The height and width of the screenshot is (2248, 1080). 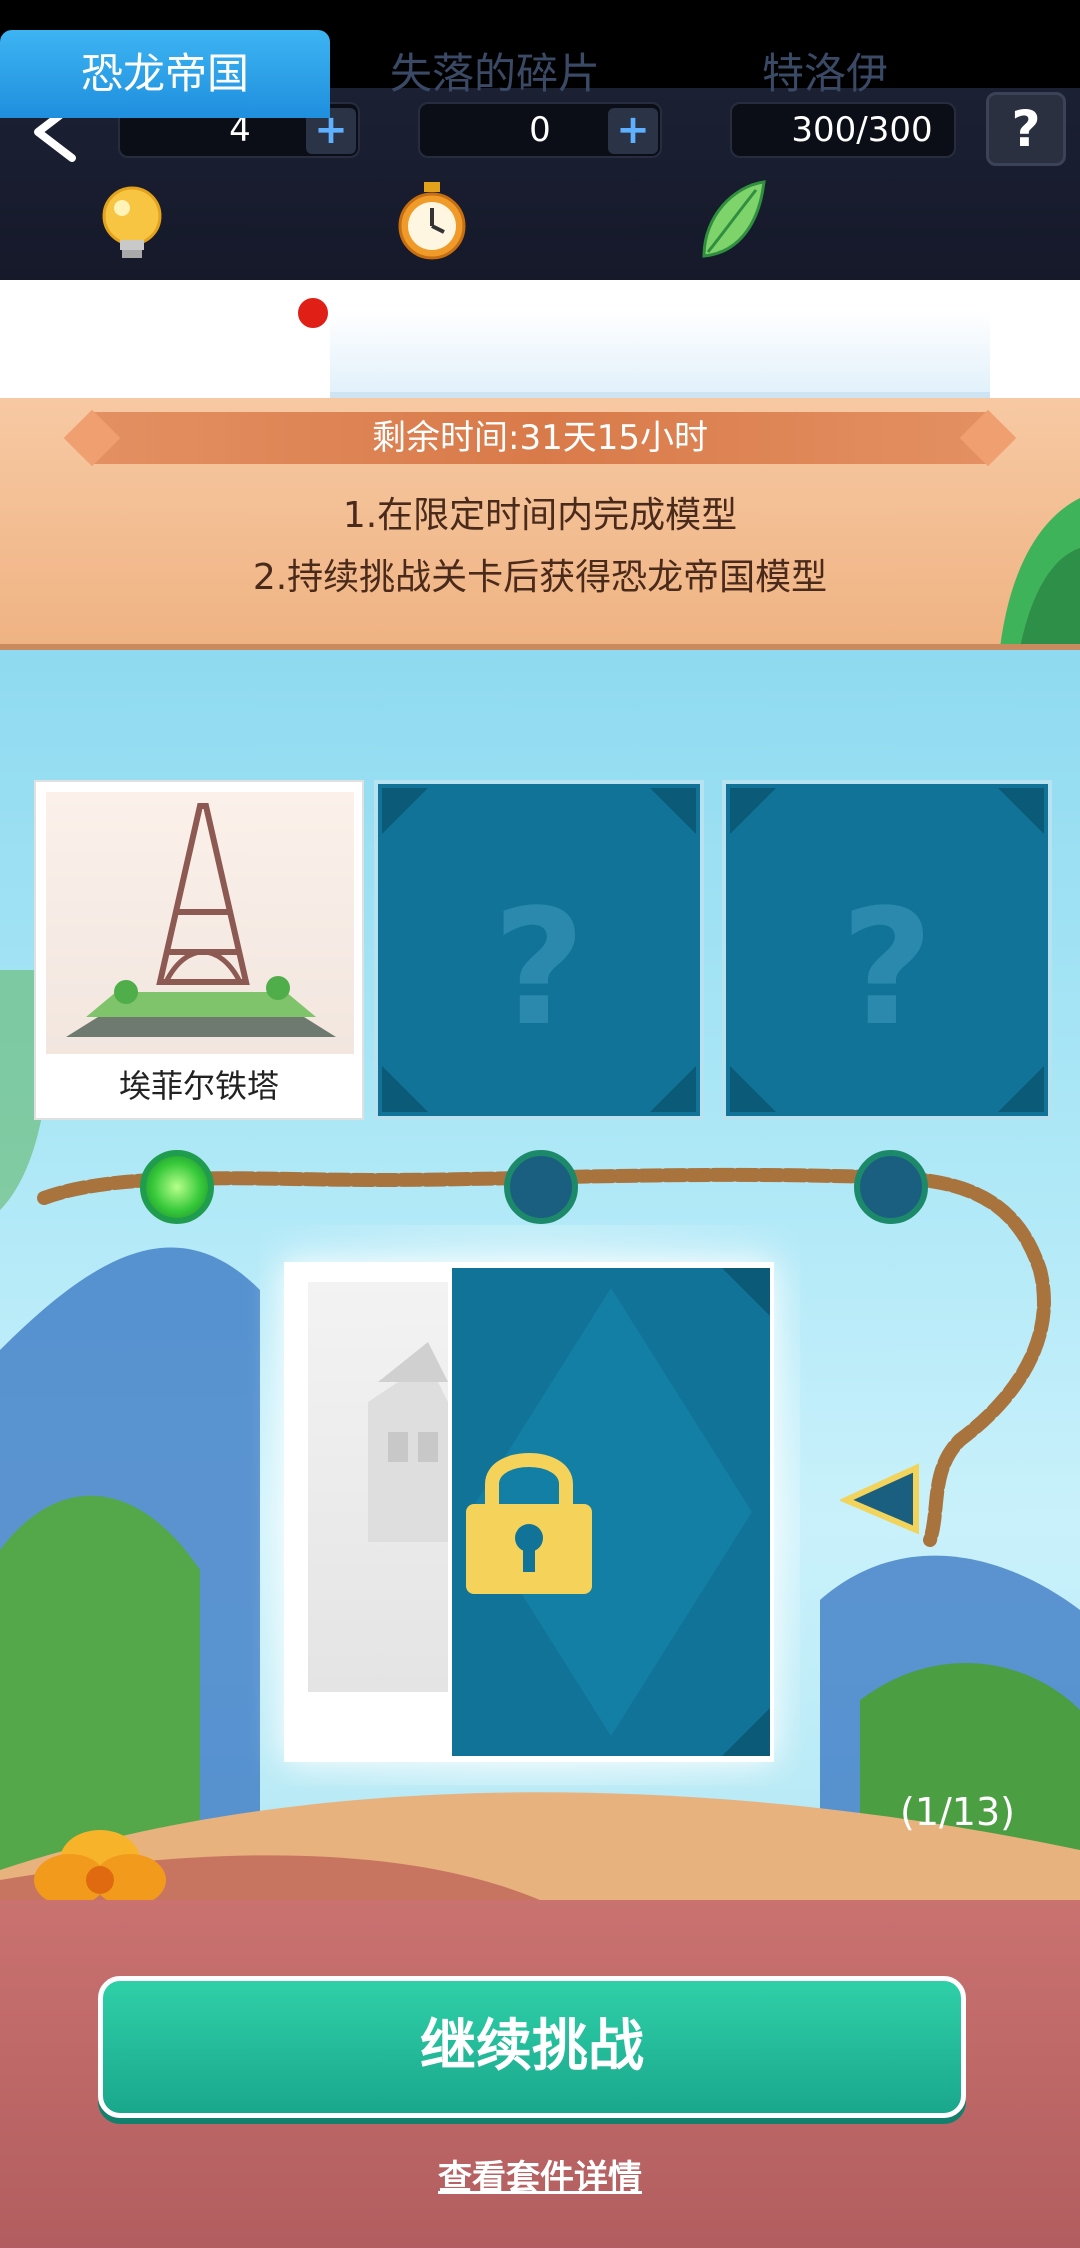 I want to click on tab-bar-background, so click(x=660, y=354).